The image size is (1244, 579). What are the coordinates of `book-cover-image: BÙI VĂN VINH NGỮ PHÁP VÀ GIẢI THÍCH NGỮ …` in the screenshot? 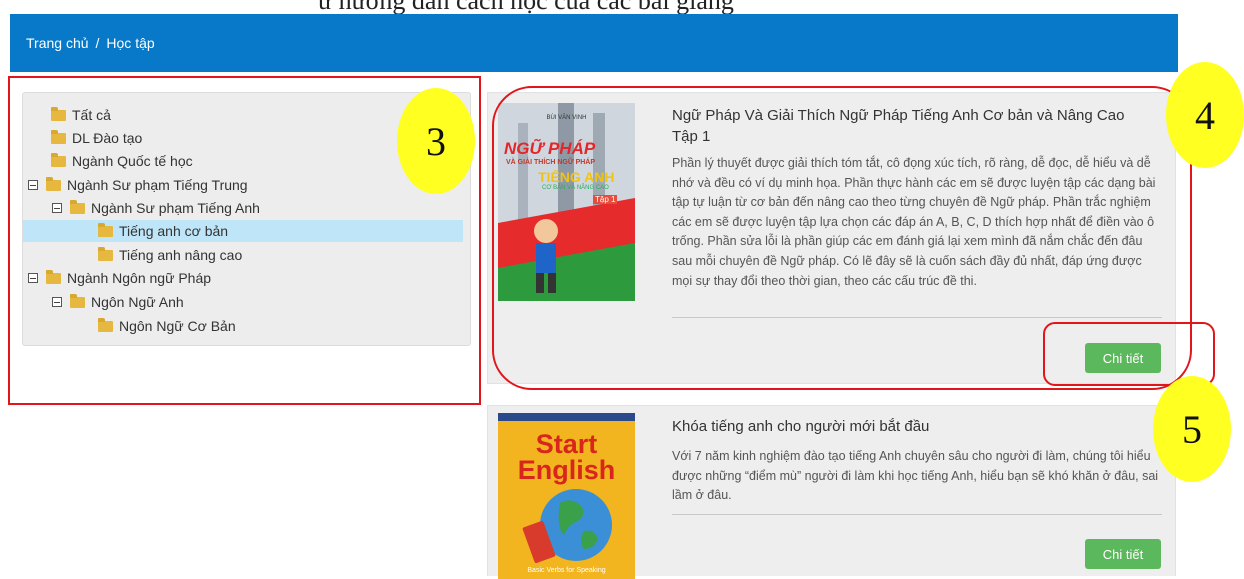 It's located at (566, 202).